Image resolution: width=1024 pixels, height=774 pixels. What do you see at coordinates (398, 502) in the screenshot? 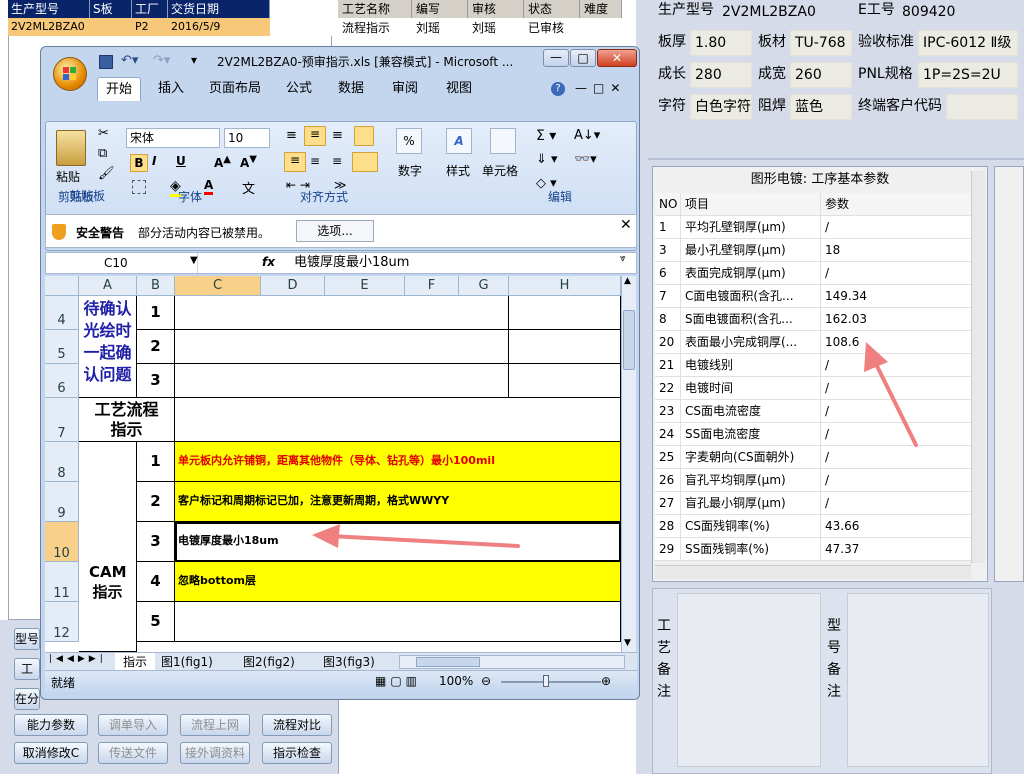
I see `cell-C9: 客户标记和周期标记已加，注意更新周期，格式WWYY` at bounding box center [398, 502].